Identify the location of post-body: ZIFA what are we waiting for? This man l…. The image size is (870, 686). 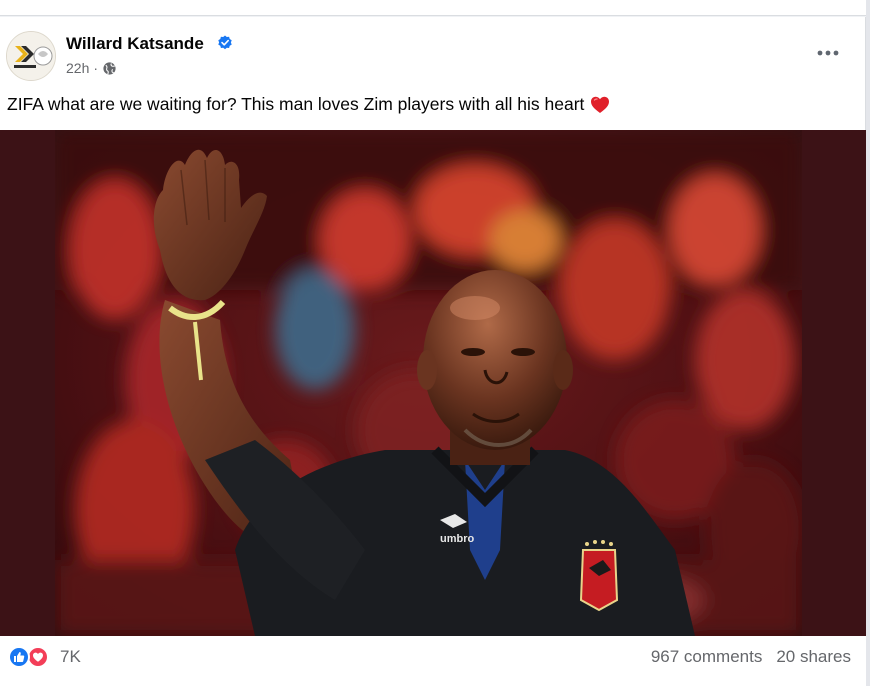
(308, 104).